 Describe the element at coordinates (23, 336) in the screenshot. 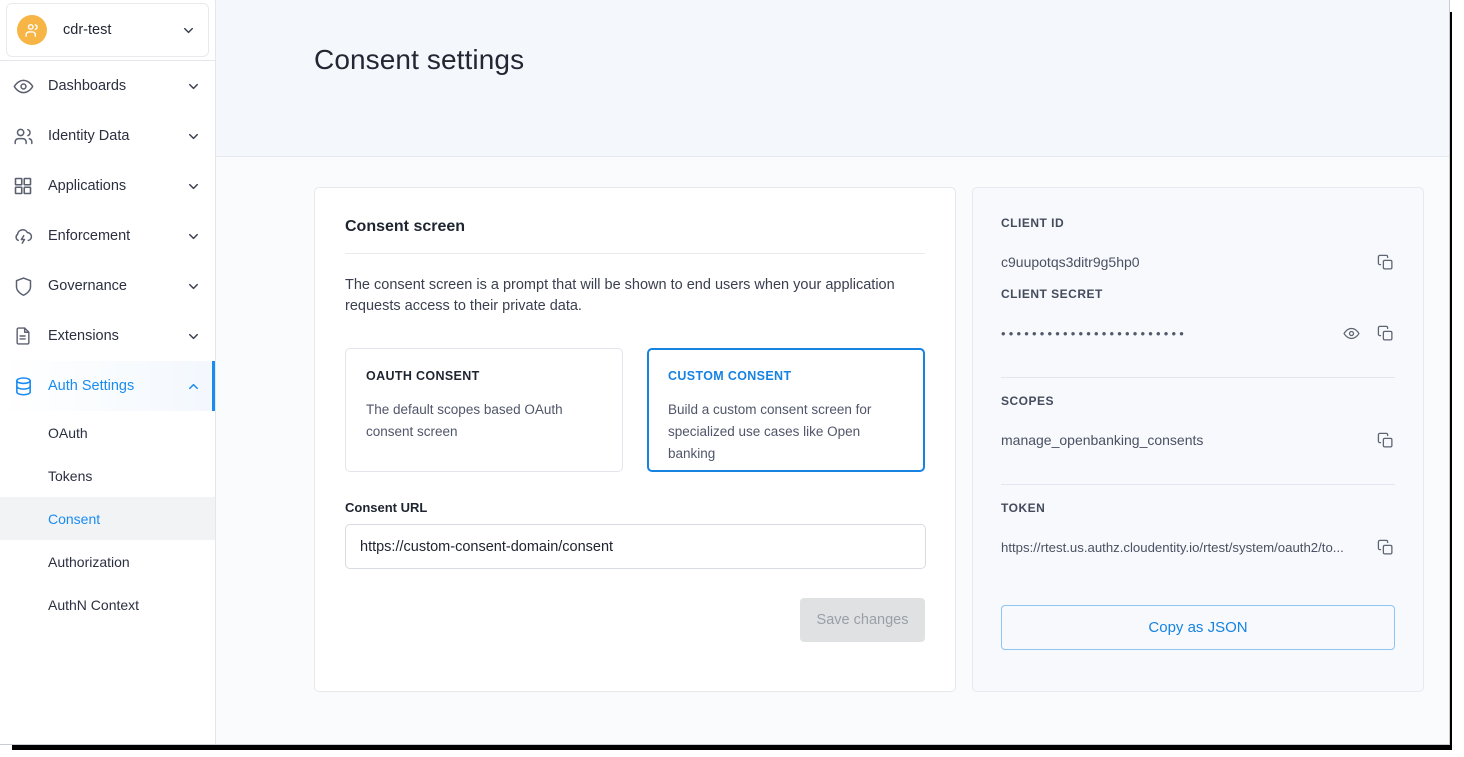

I see `document-icon` at that location.